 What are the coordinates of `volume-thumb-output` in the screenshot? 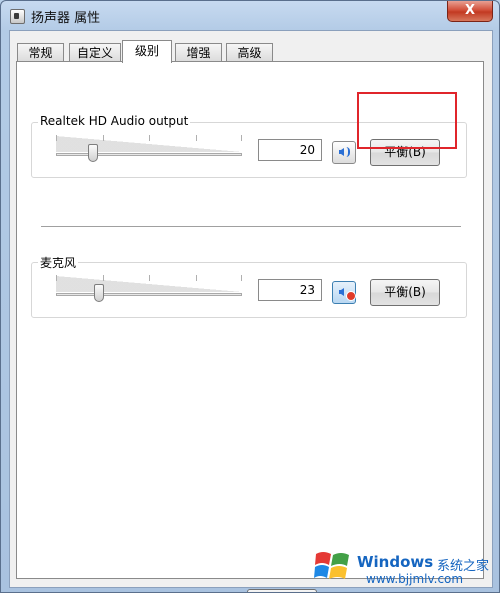 It's located at (93, 153).